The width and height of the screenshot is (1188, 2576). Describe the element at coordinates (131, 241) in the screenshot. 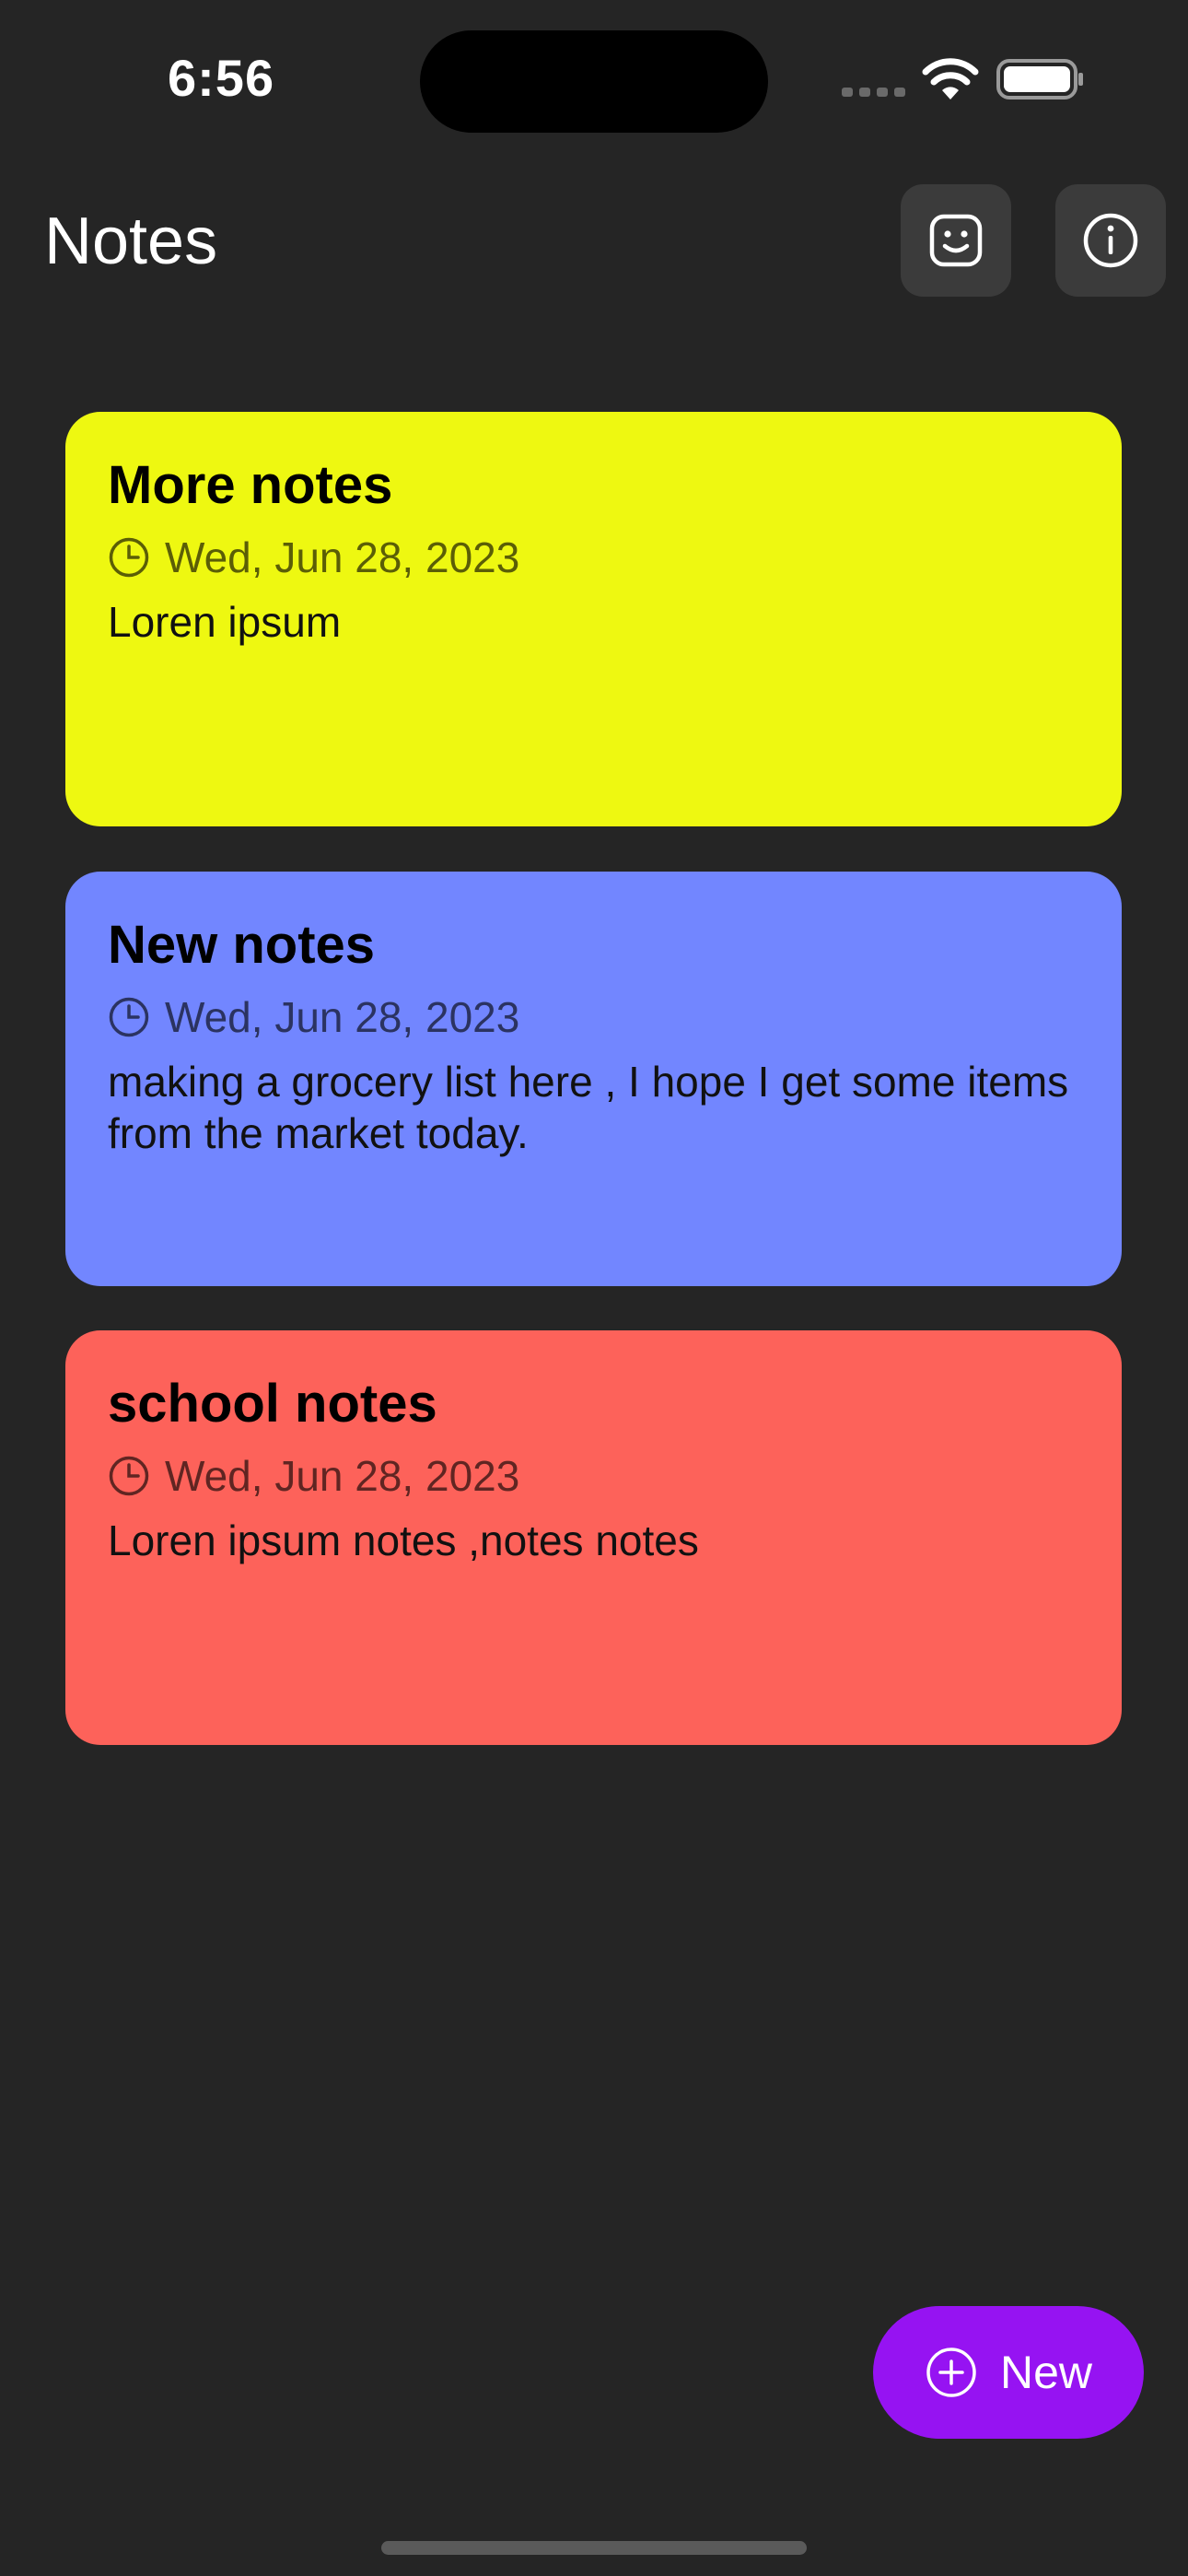

I see `page-title: Notes` at that location.